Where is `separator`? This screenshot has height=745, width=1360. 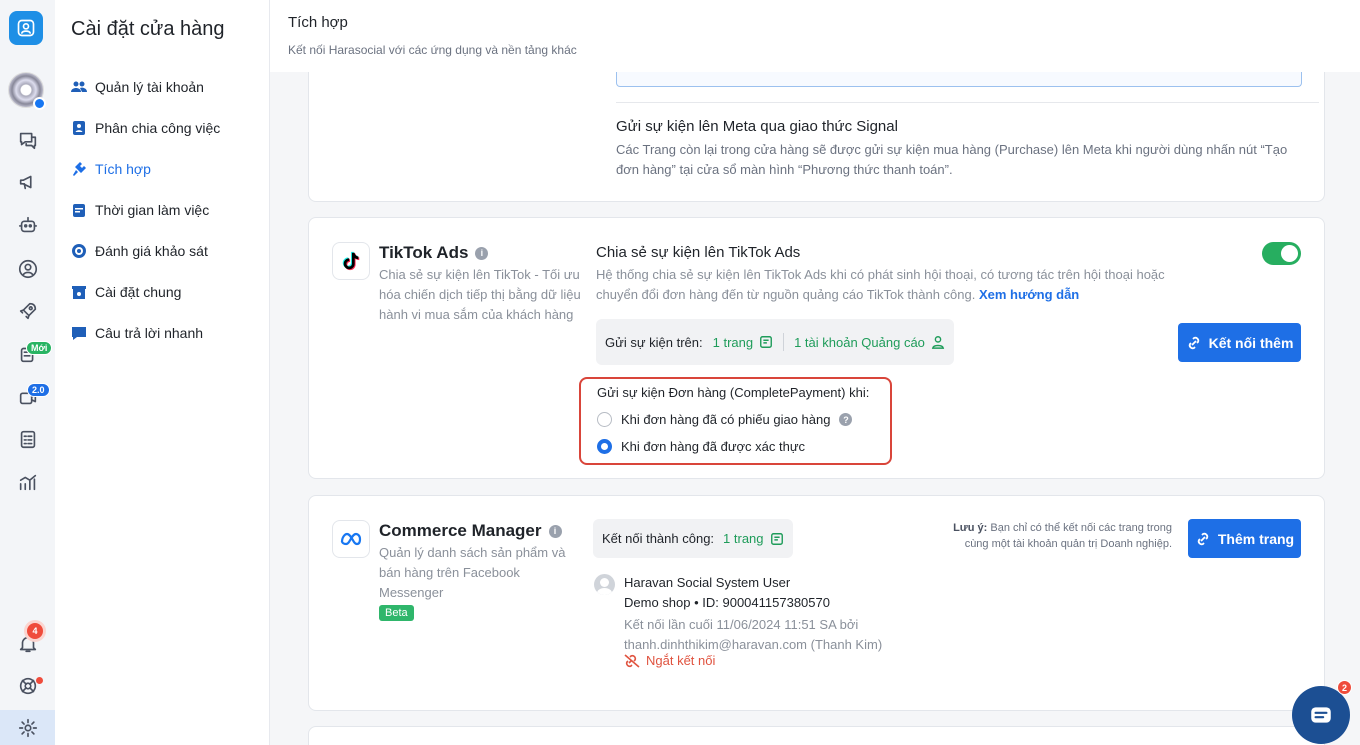
separator is located at coordinates (784, 342).